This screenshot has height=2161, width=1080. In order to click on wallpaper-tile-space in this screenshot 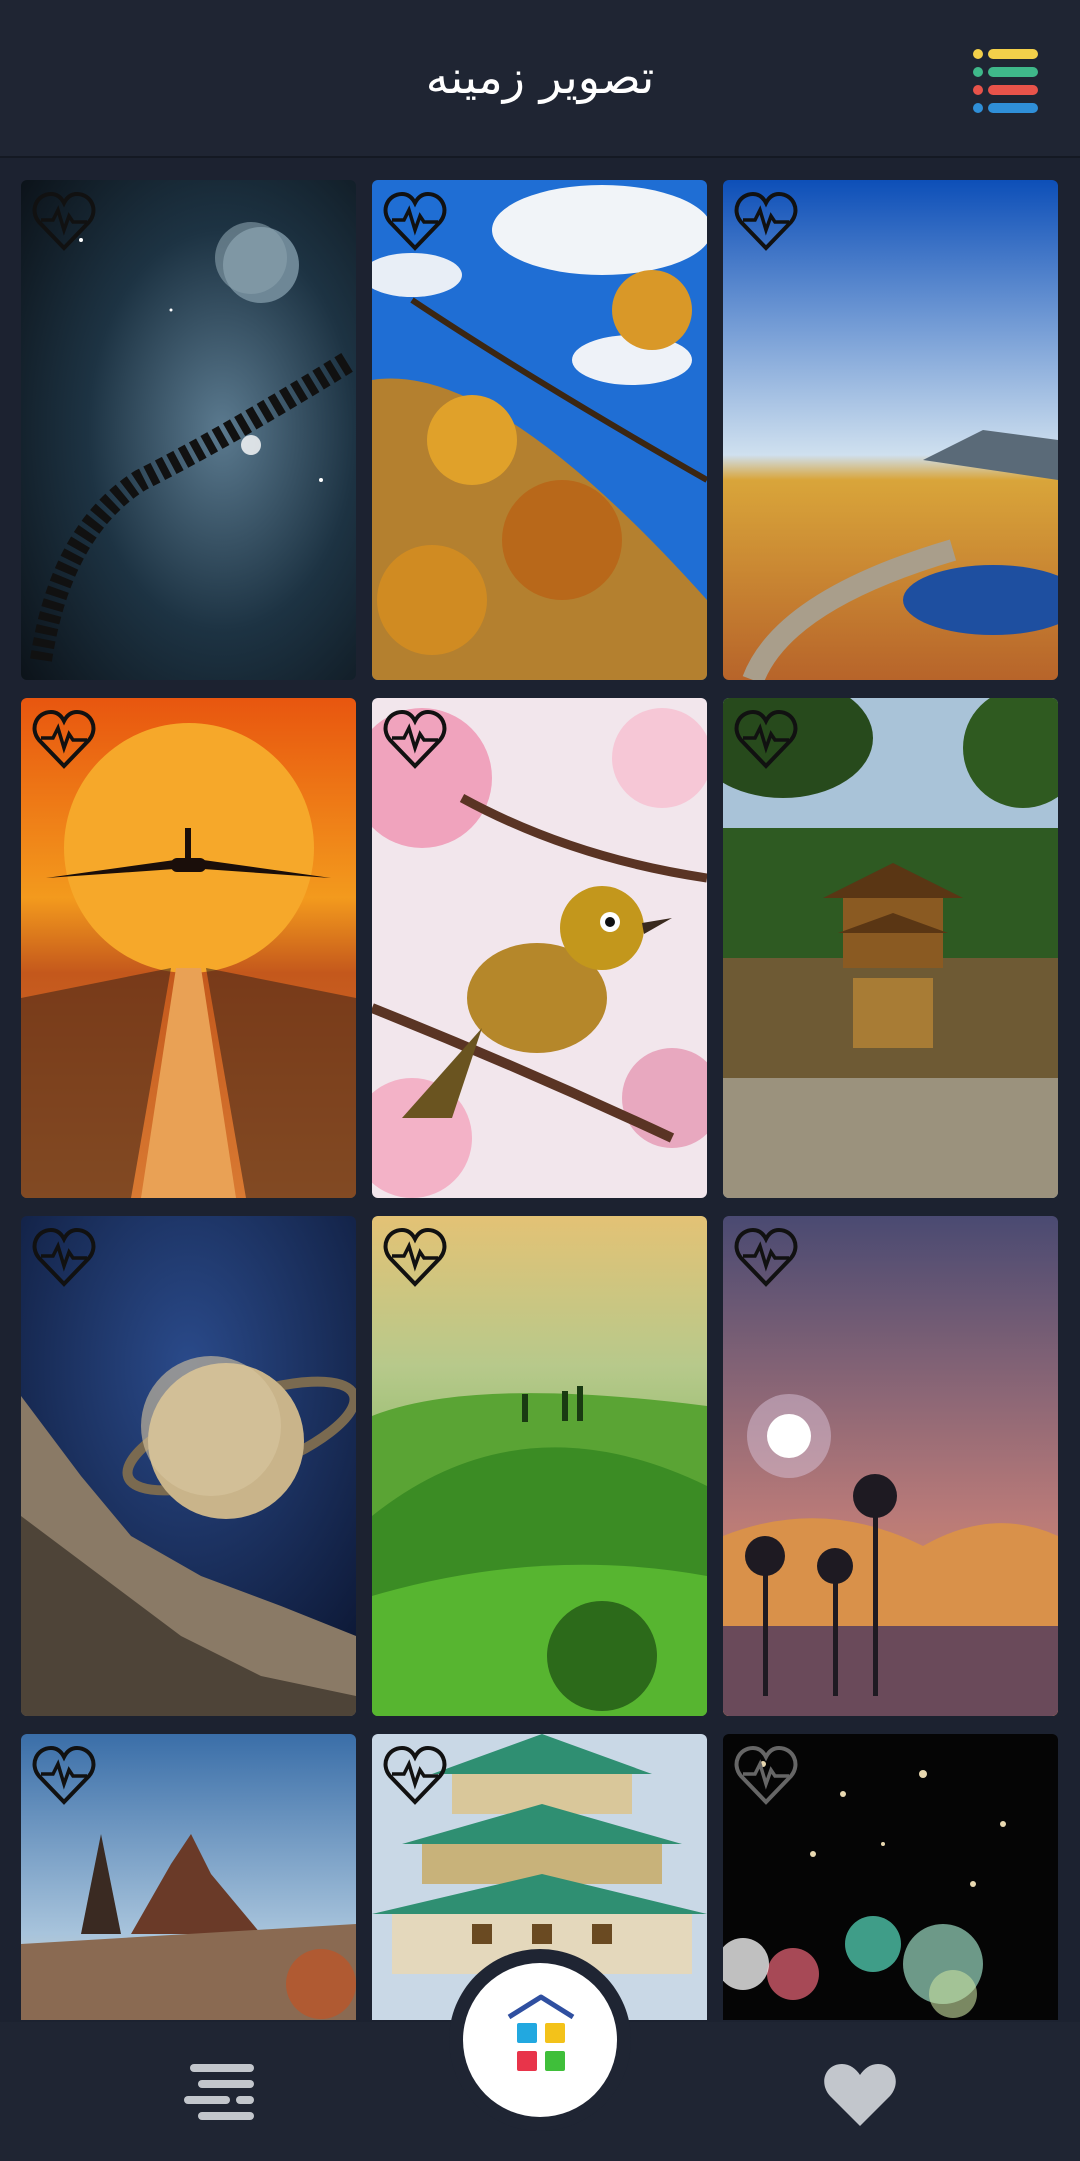, I will do `click(188, 430)`.